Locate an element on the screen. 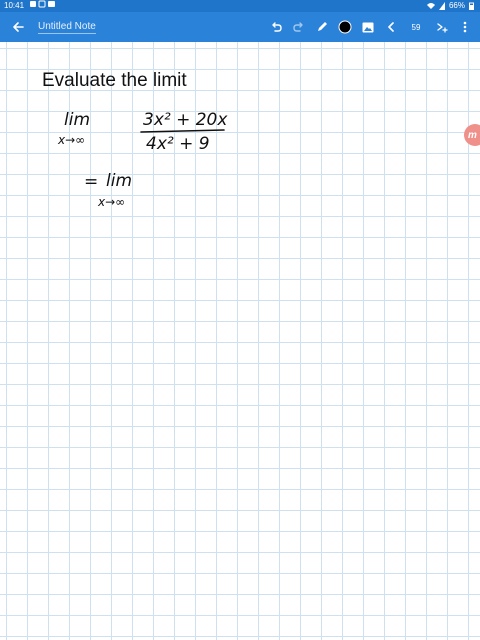  add-page-icon is located at coordinates (442, 28).